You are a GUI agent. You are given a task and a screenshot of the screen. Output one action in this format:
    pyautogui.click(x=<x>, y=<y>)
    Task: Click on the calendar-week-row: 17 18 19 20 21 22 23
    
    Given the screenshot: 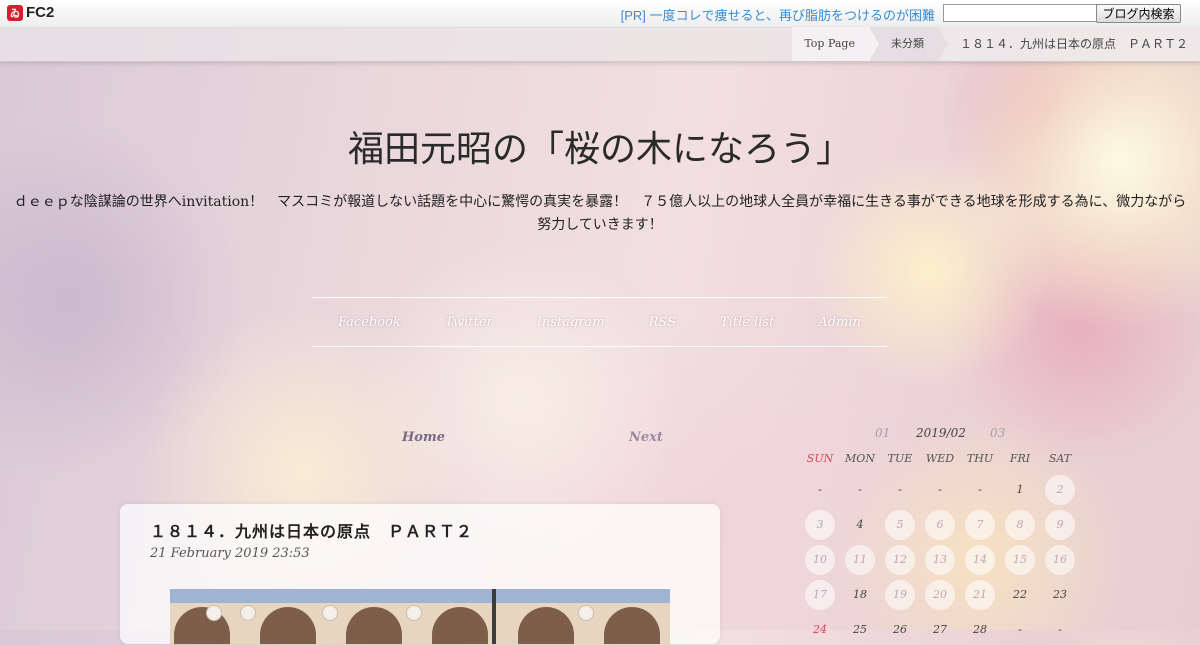 What is the action you would take?
    pyautogui.click(x=940, y=595)
    